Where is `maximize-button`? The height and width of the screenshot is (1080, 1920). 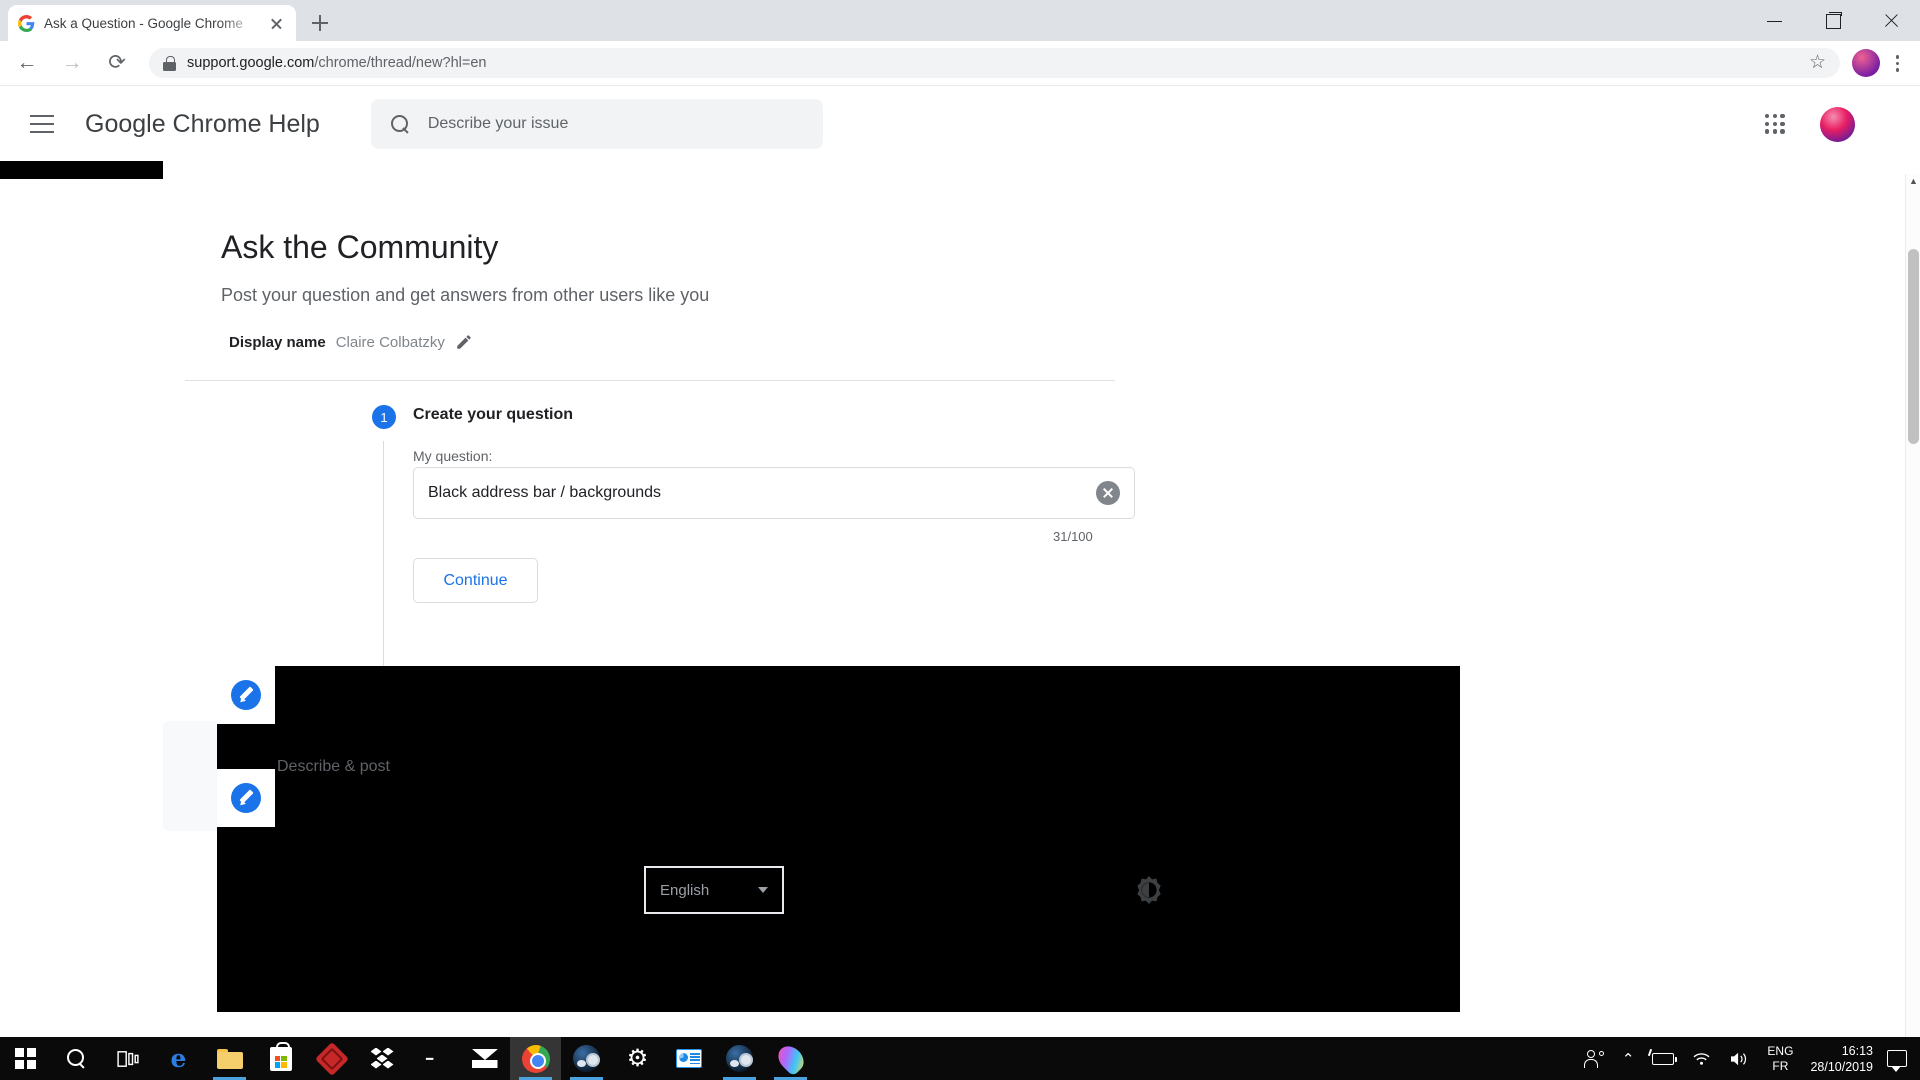
maximize-button is located at coordinates (1833, 20).